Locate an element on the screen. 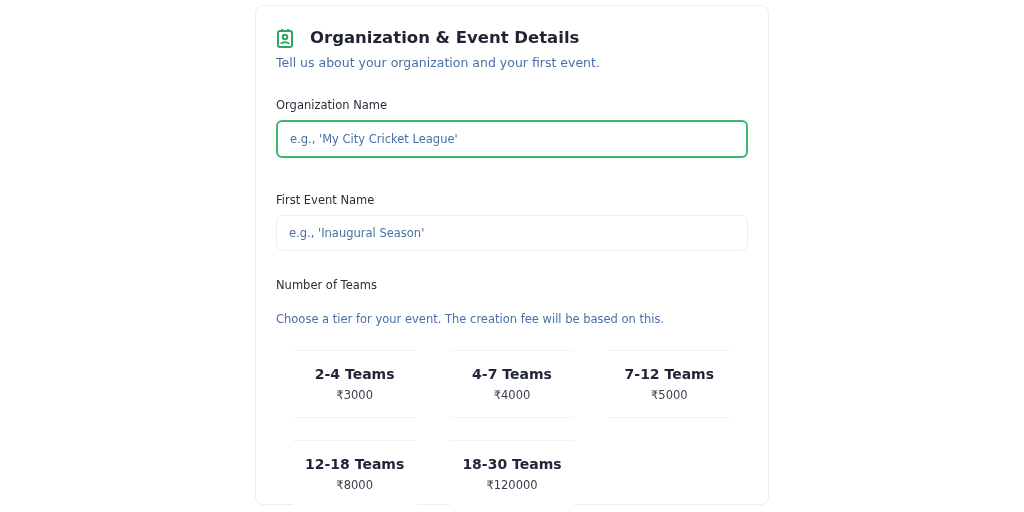  tier-option: 12-18 Teams ₹8000 is located at coordinates (354, 472).